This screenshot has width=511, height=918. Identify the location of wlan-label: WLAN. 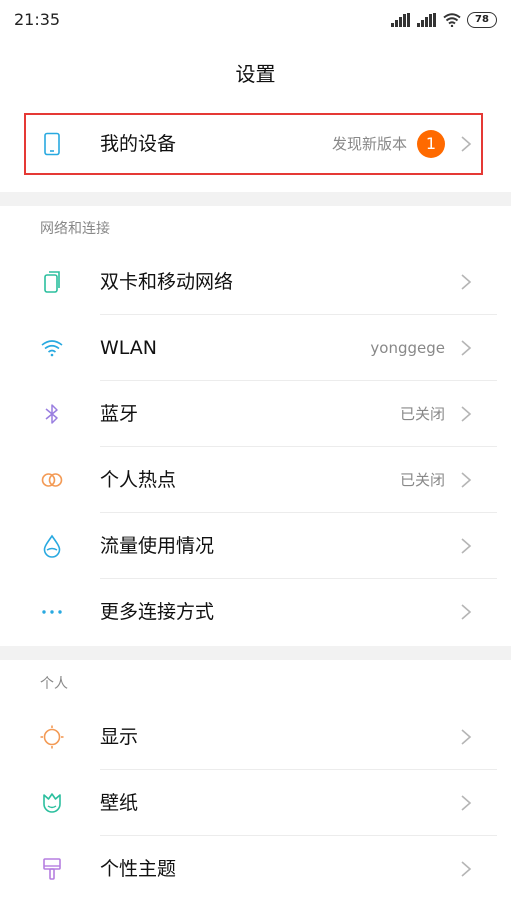
(129, 348).